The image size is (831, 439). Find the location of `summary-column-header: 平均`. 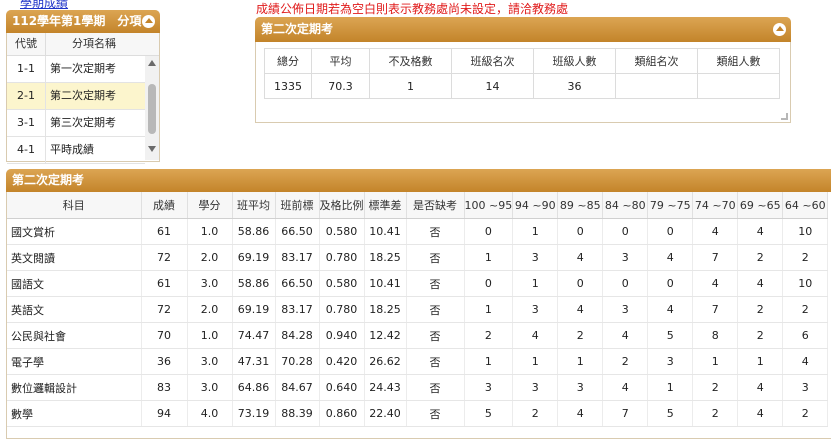

summary-column-header: 平均 is located at coordinates (340, 61).